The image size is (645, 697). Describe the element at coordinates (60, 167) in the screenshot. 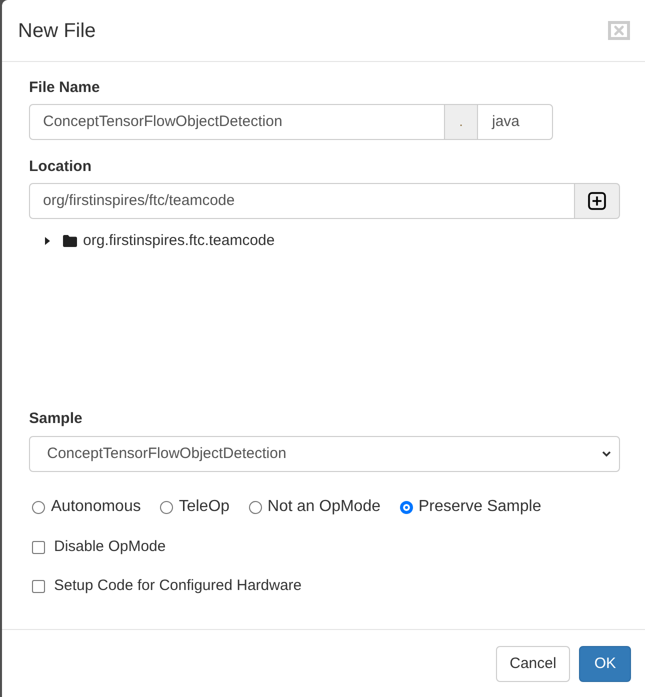

I see `field-label: Location` at that location.